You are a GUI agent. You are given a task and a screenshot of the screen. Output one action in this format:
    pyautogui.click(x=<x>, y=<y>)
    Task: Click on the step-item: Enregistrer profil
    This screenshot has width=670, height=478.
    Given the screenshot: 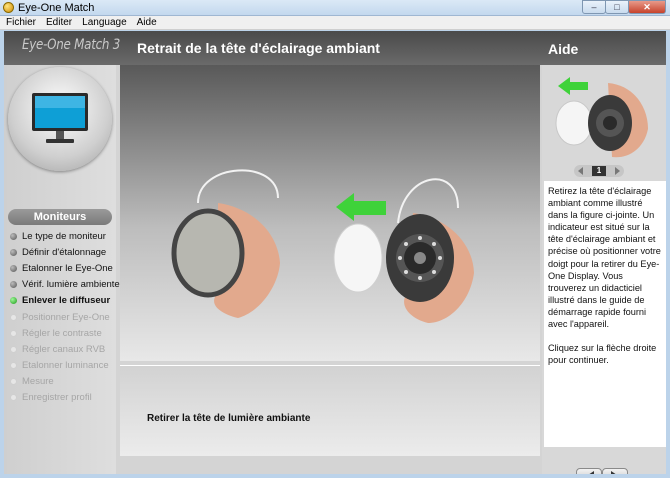 What is the action you would take?
    pyautogui.click(x=63, y=398)
    